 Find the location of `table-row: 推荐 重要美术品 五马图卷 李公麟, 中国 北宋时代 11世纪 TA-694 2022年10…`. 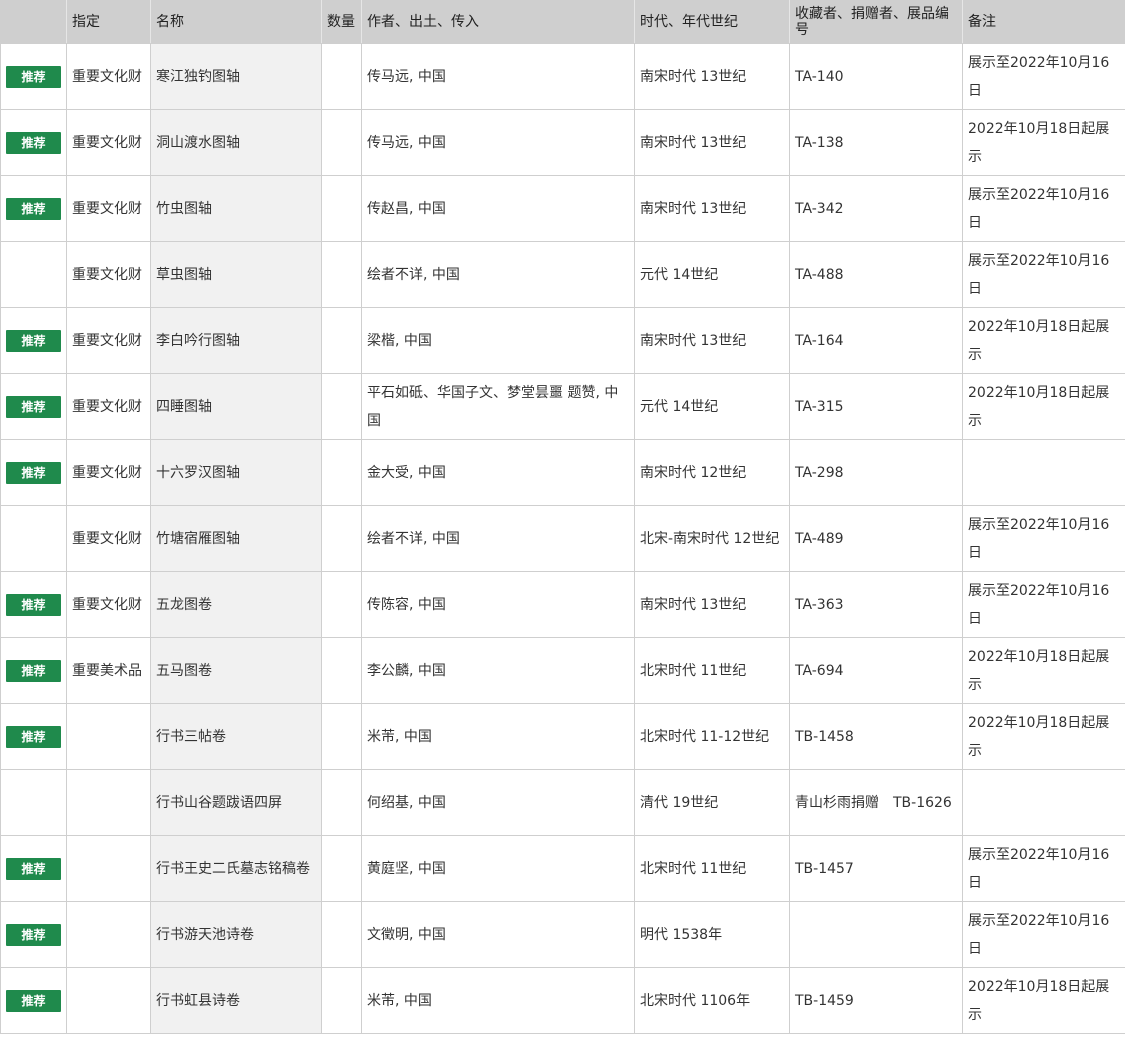

table-row: 推荐 重要美术品 五马图卷 李公麟, 中国 北宋时代 11世纪 TA-694 2022年10… is located at coordinates (562, 670).